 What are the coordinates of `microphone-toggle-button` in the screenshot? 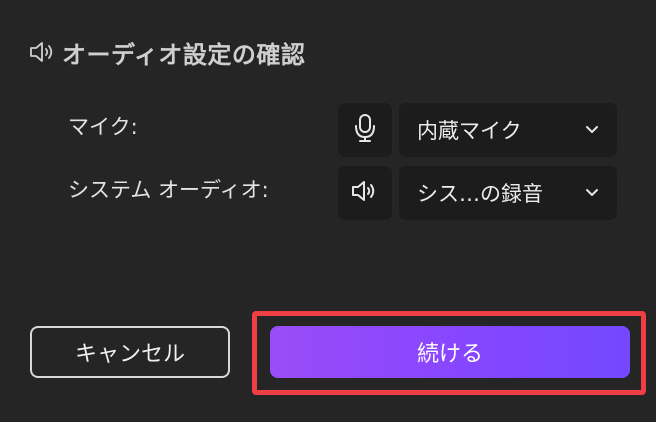 It's located at (365, 130).